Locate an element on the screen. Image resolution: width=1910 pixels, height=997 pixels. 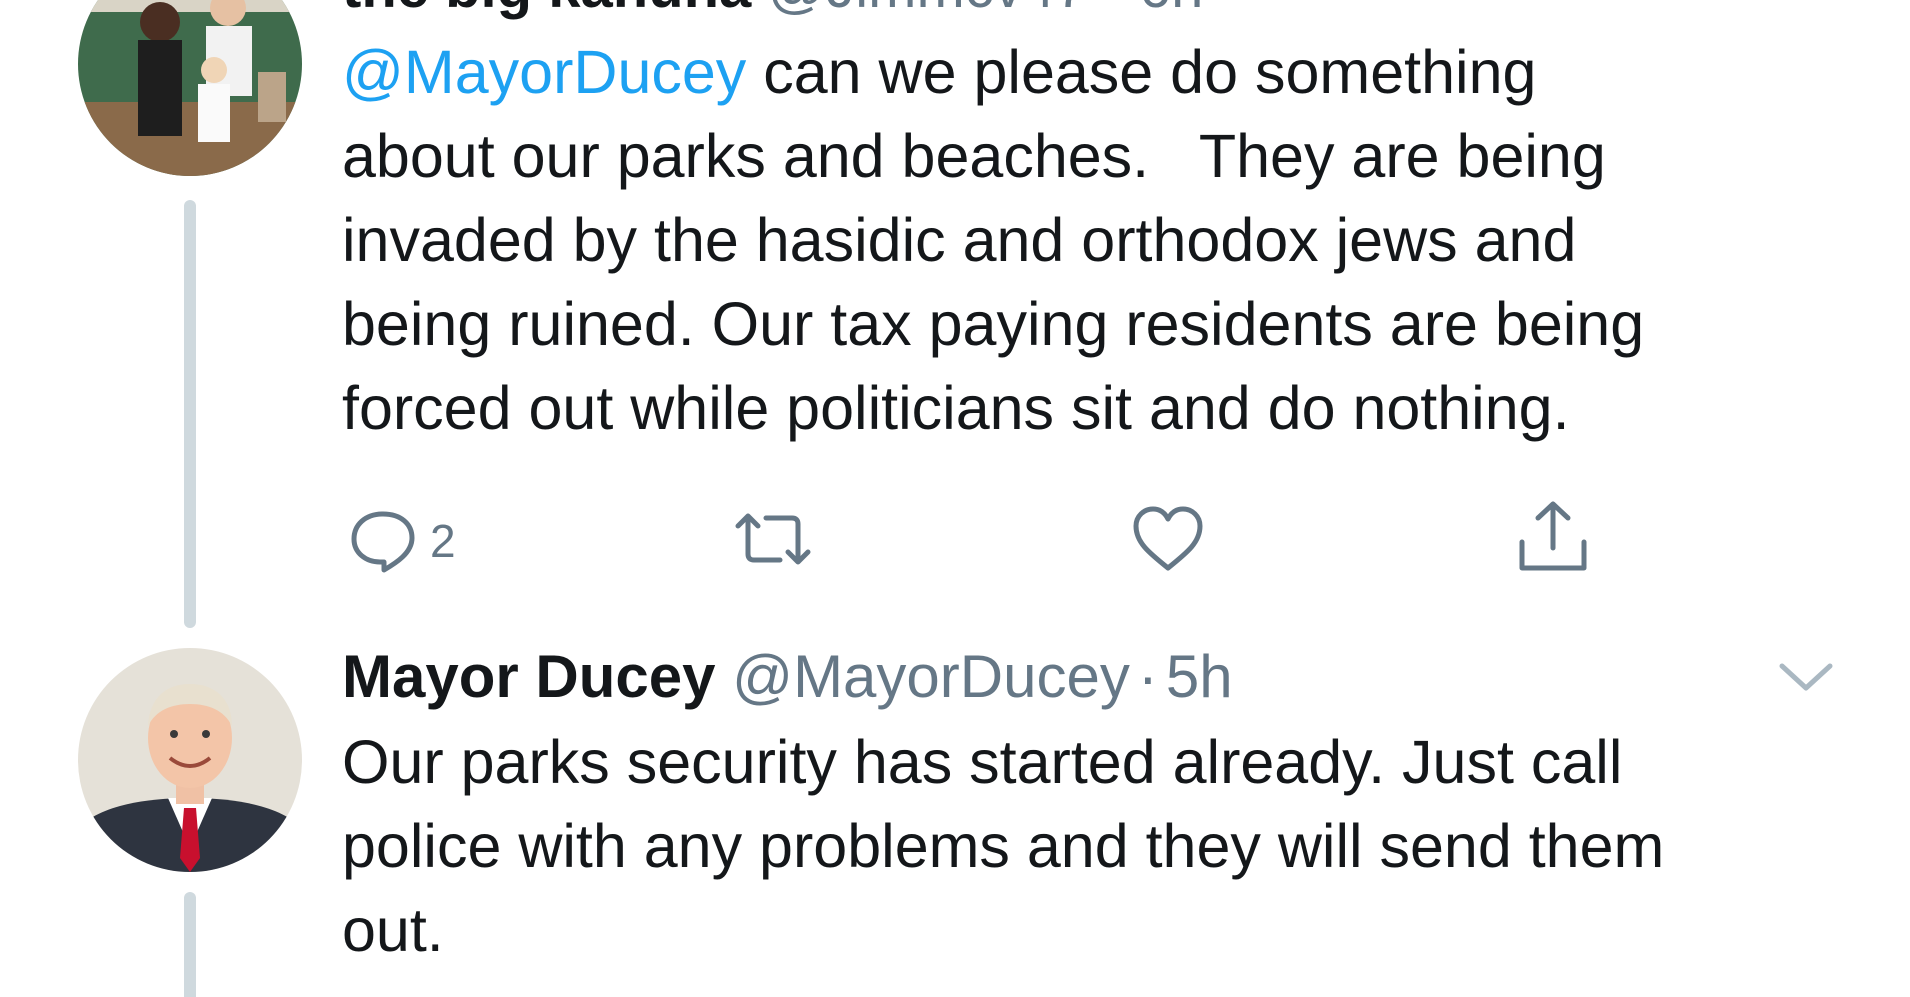
user-handle: @MayorDucey is located at coordinates (931, 676).